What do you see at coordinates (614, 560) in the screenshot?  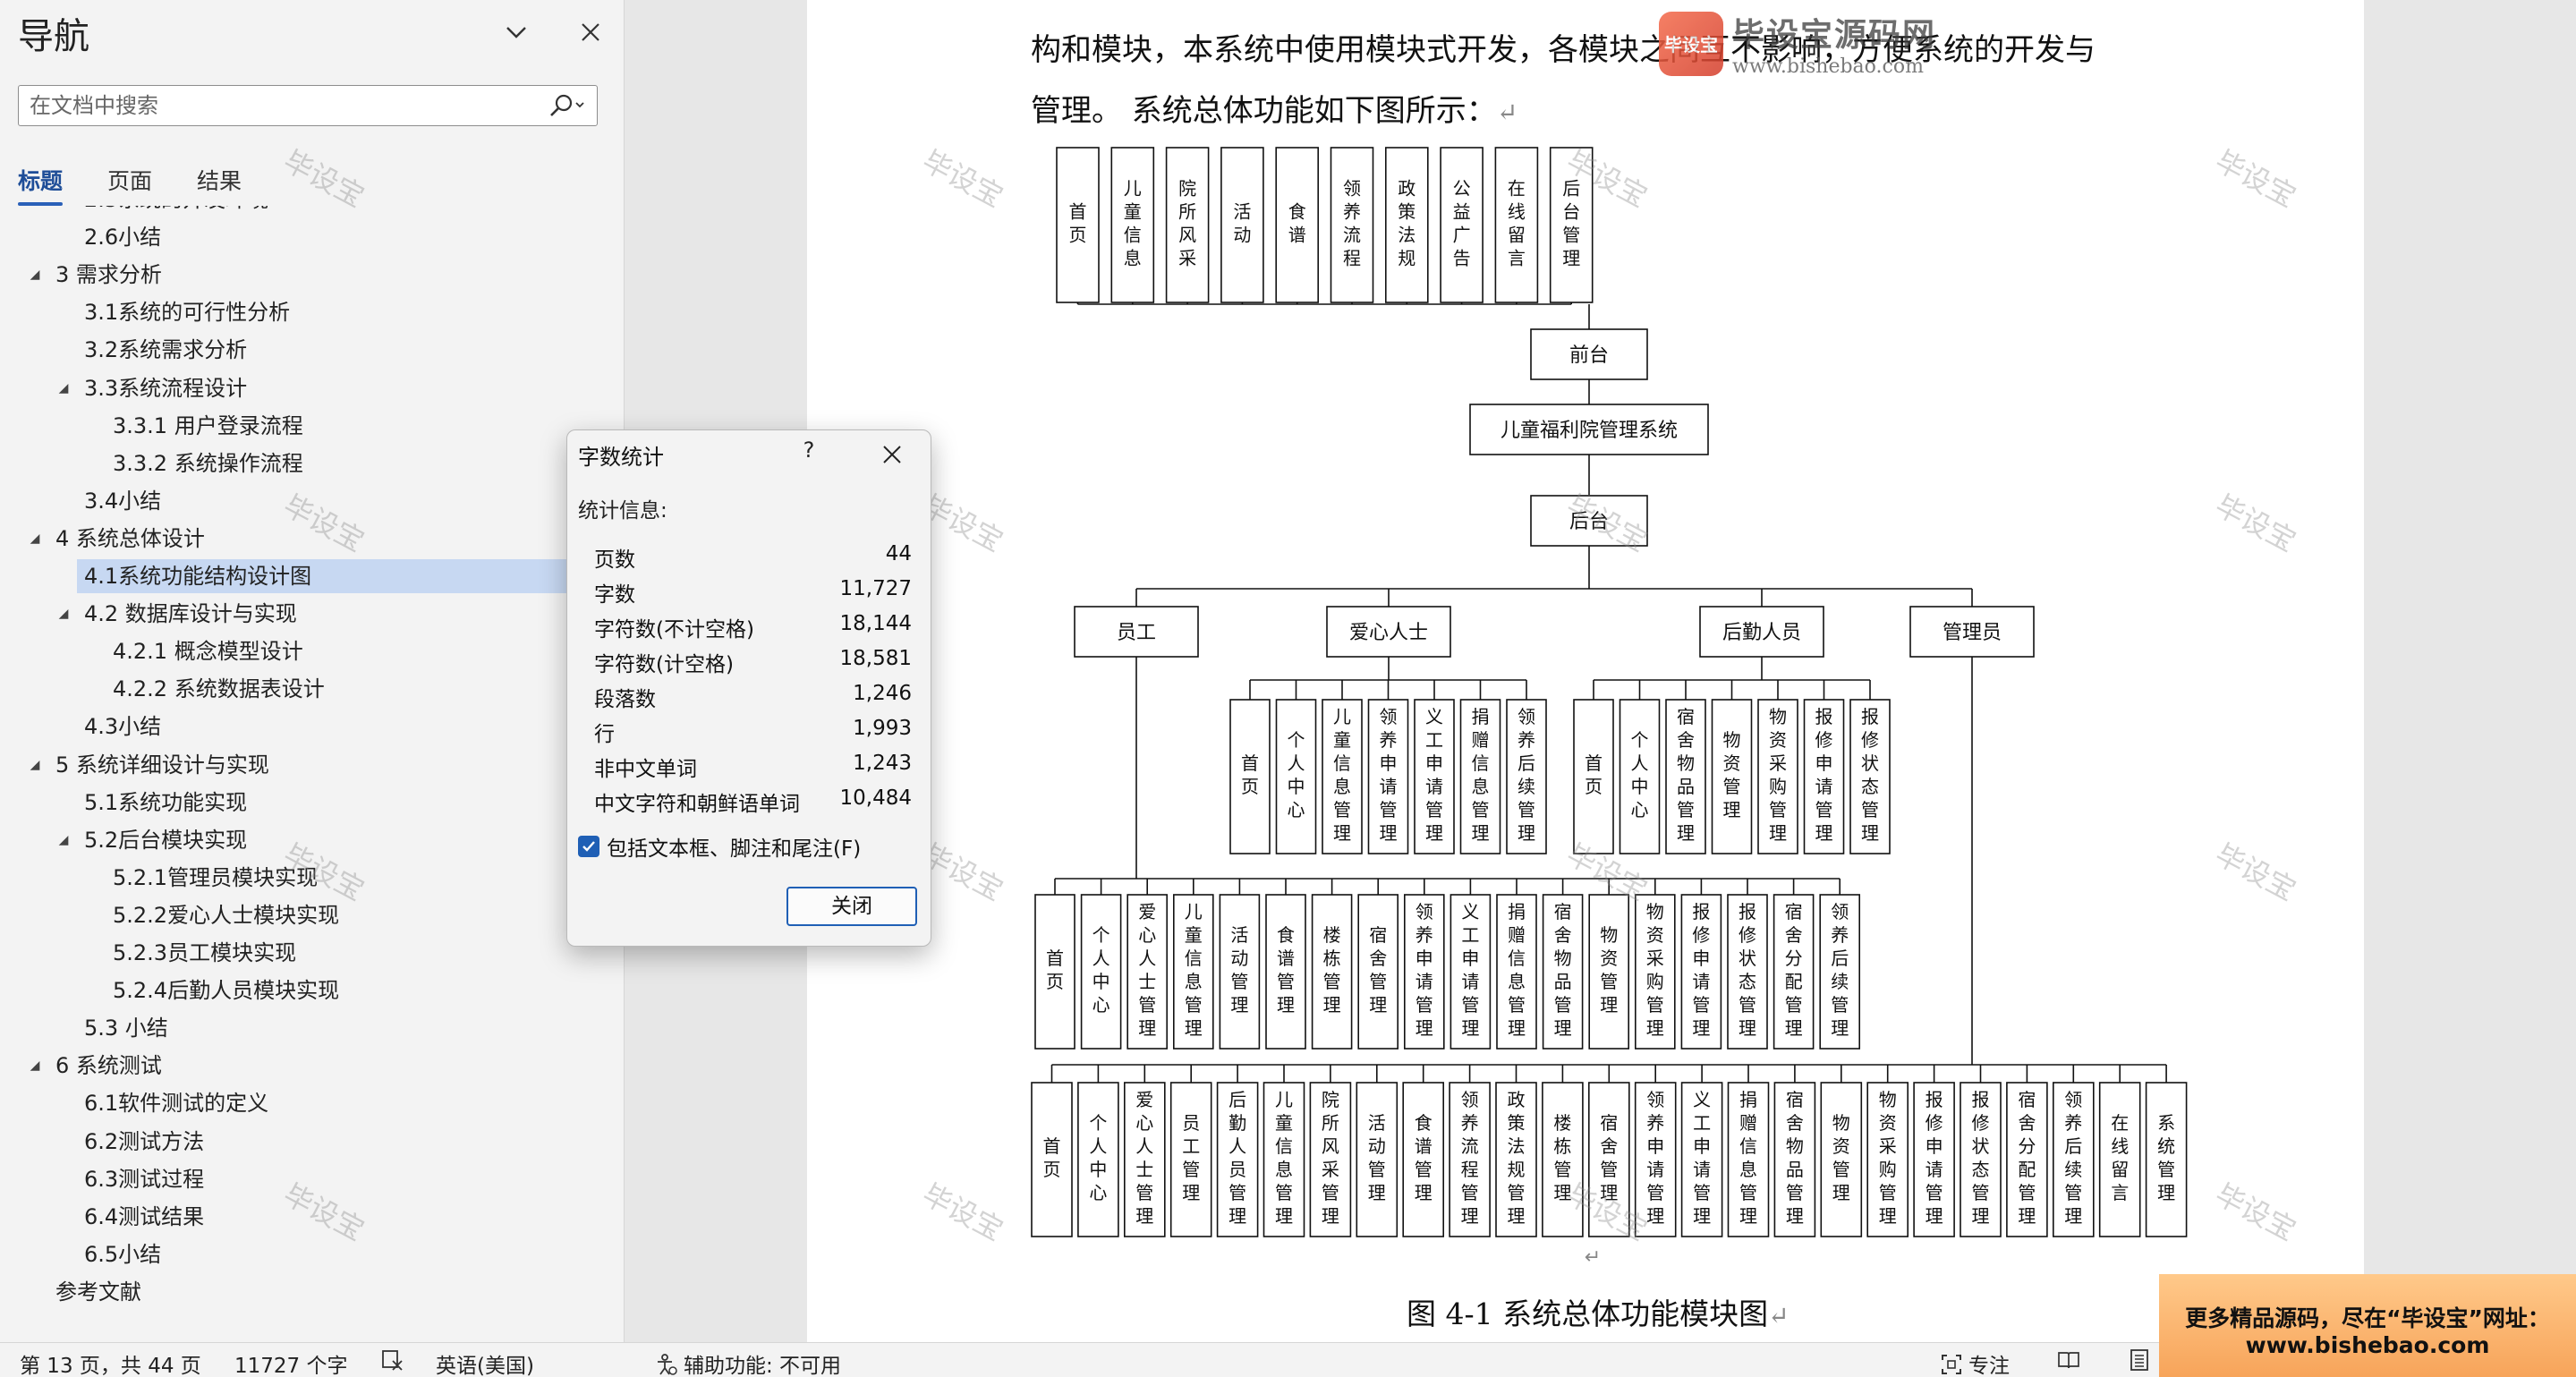 I see `stat-label: 页数` at bounding box center [614, 560].